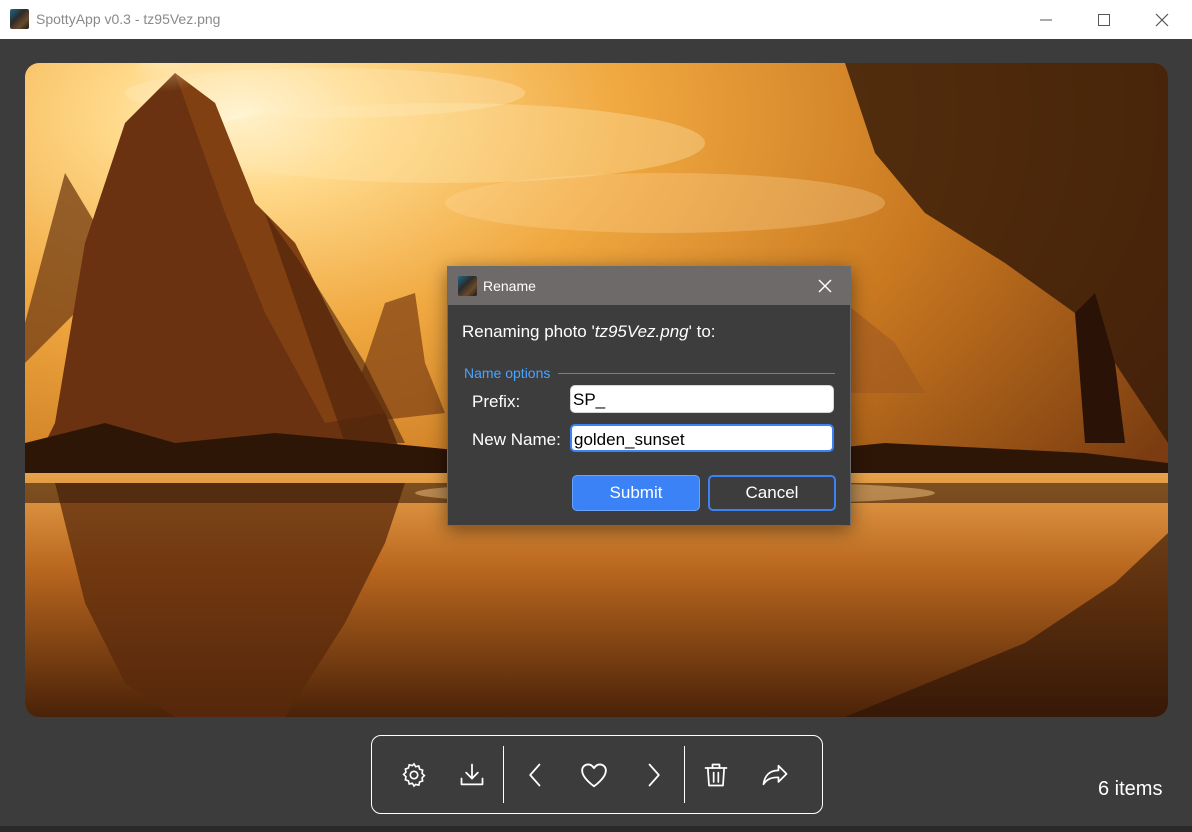  I want to click on prompt-suffix: ' to:, so click(702, 331).